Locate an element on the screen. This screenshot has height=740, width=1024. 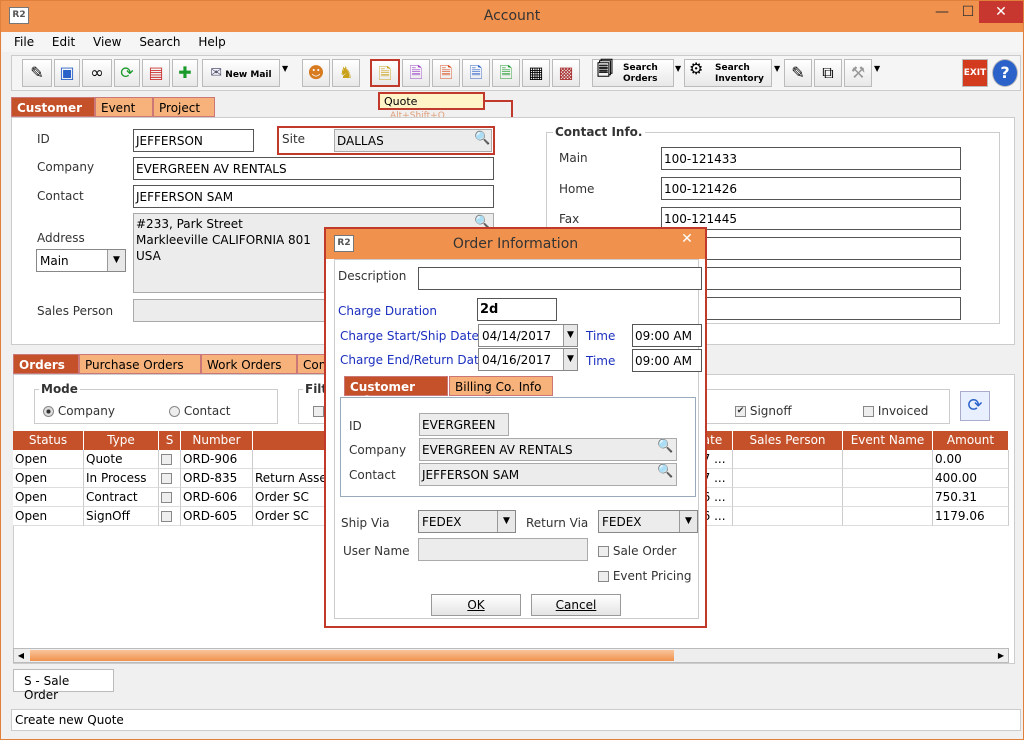
help-button: ? is located at coordinates (1005, 73).